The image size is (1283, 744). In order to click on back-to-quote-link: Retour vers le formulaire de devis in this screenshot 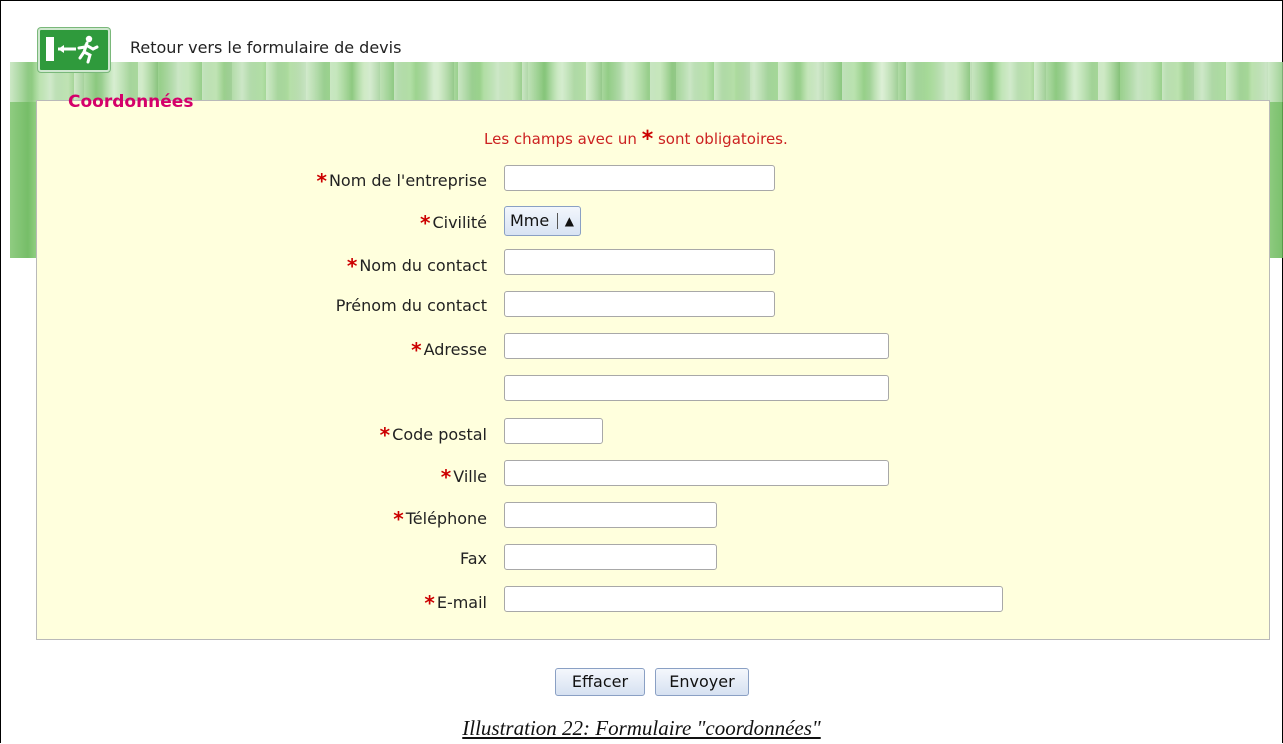, I will do `click(265, 47)`.